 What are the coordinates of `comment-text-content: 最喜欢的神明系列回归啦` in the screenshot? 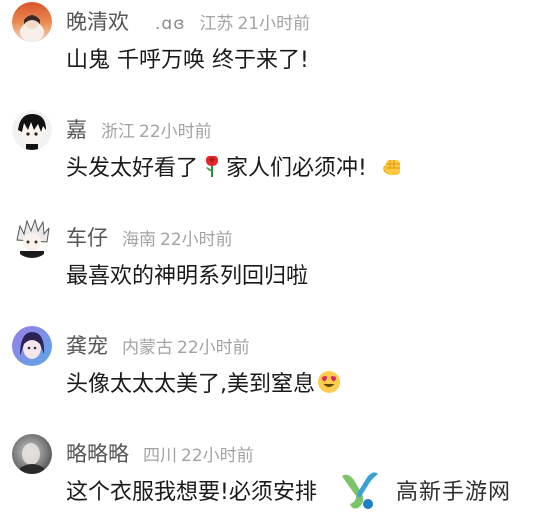 It's located at (187, 276).